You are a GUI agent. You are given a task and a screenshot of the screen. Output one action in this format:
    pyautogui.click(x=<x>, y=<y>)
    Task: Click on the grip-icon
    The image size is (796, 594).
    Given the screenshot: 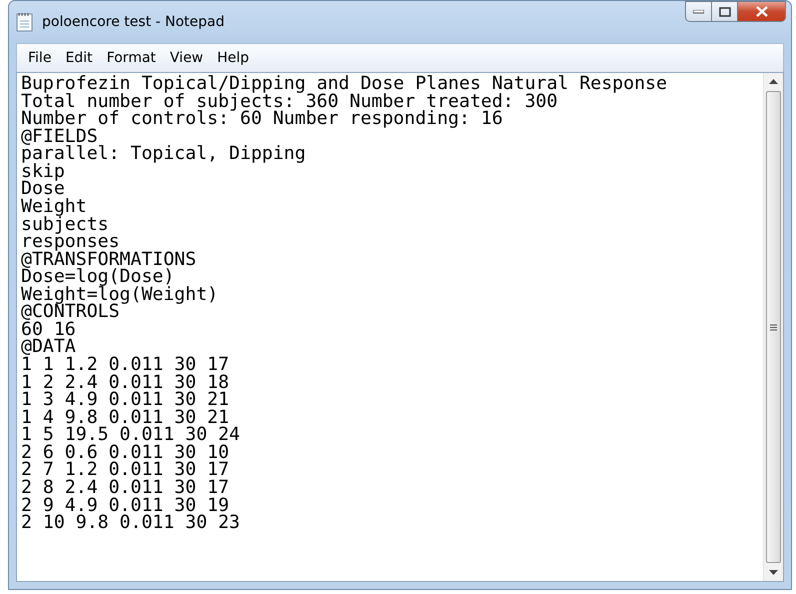 What is the action you would take?
    pyautogui.click(x=773, y=327)
    